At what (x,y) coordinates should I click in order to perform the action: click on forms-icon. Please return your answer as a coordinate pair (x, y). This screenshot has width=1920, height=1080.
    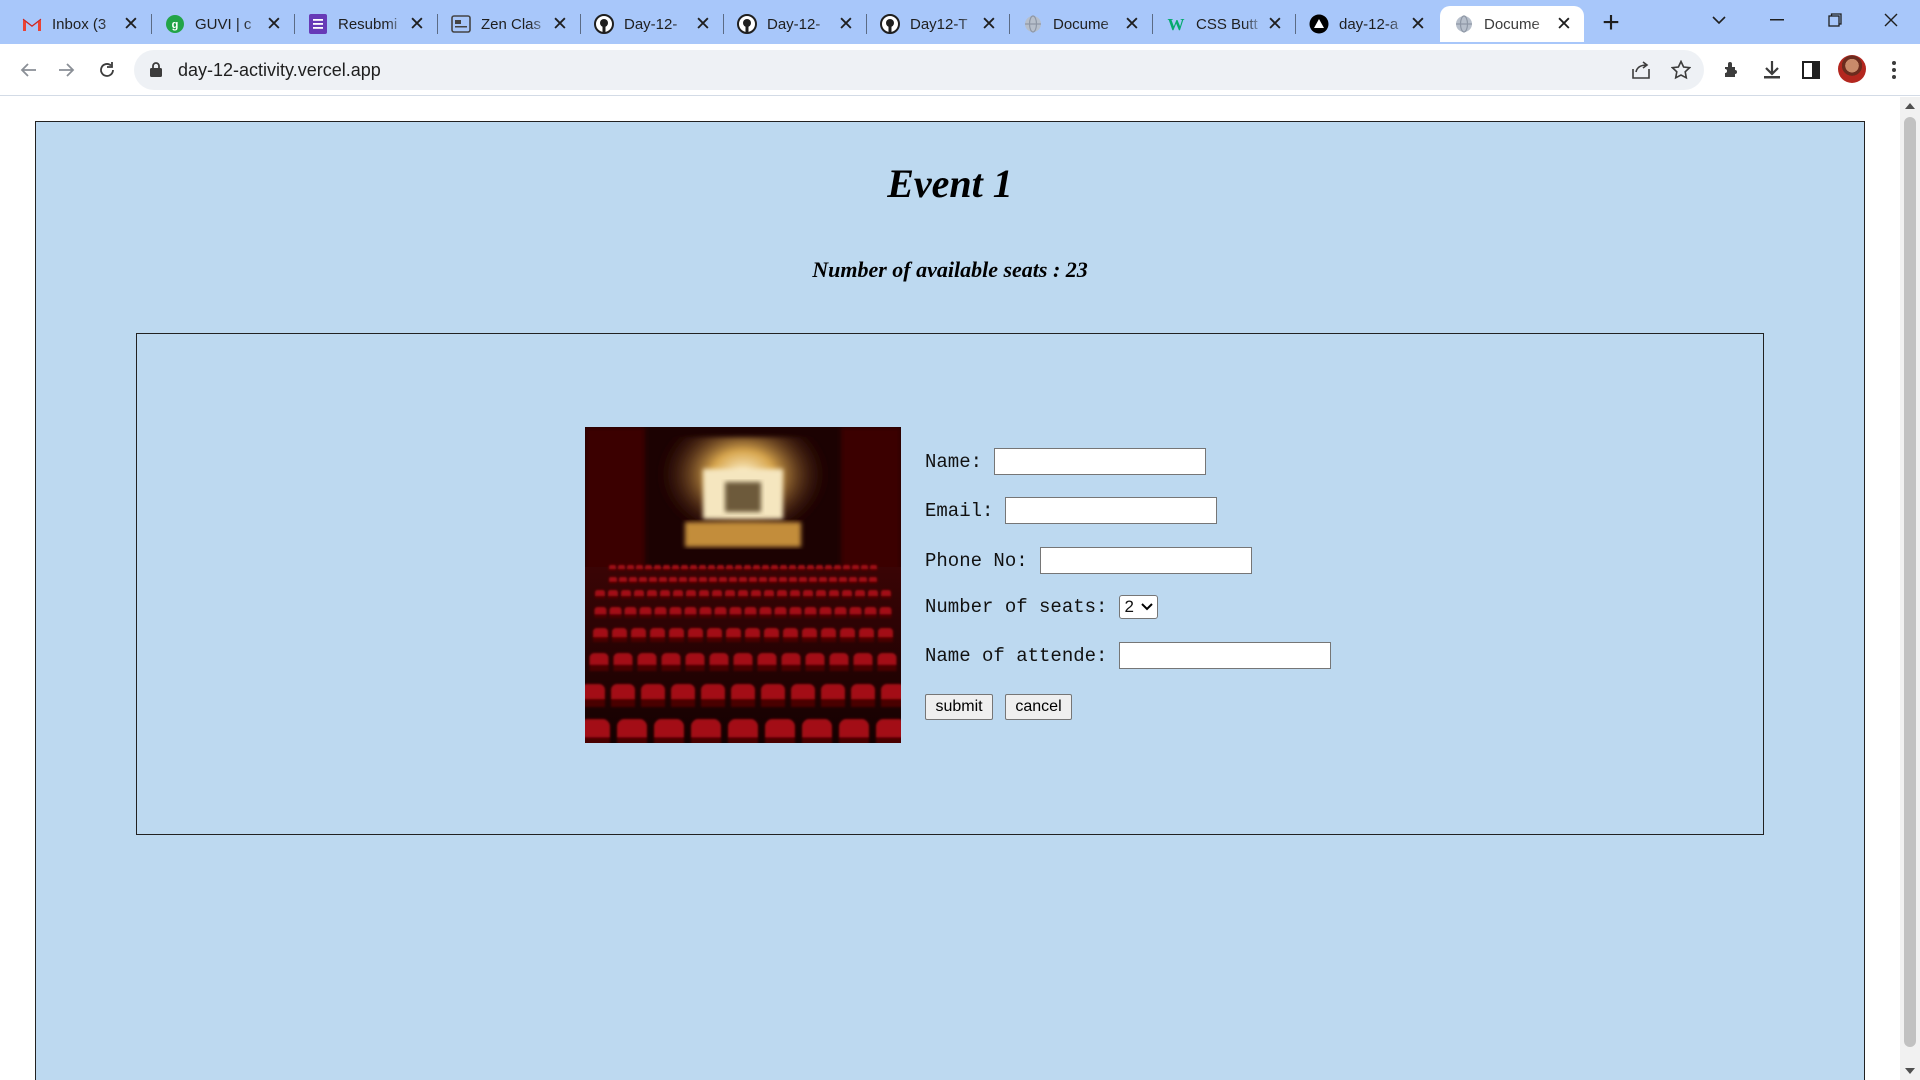
    Looking at the image, I should click on (318, 24).